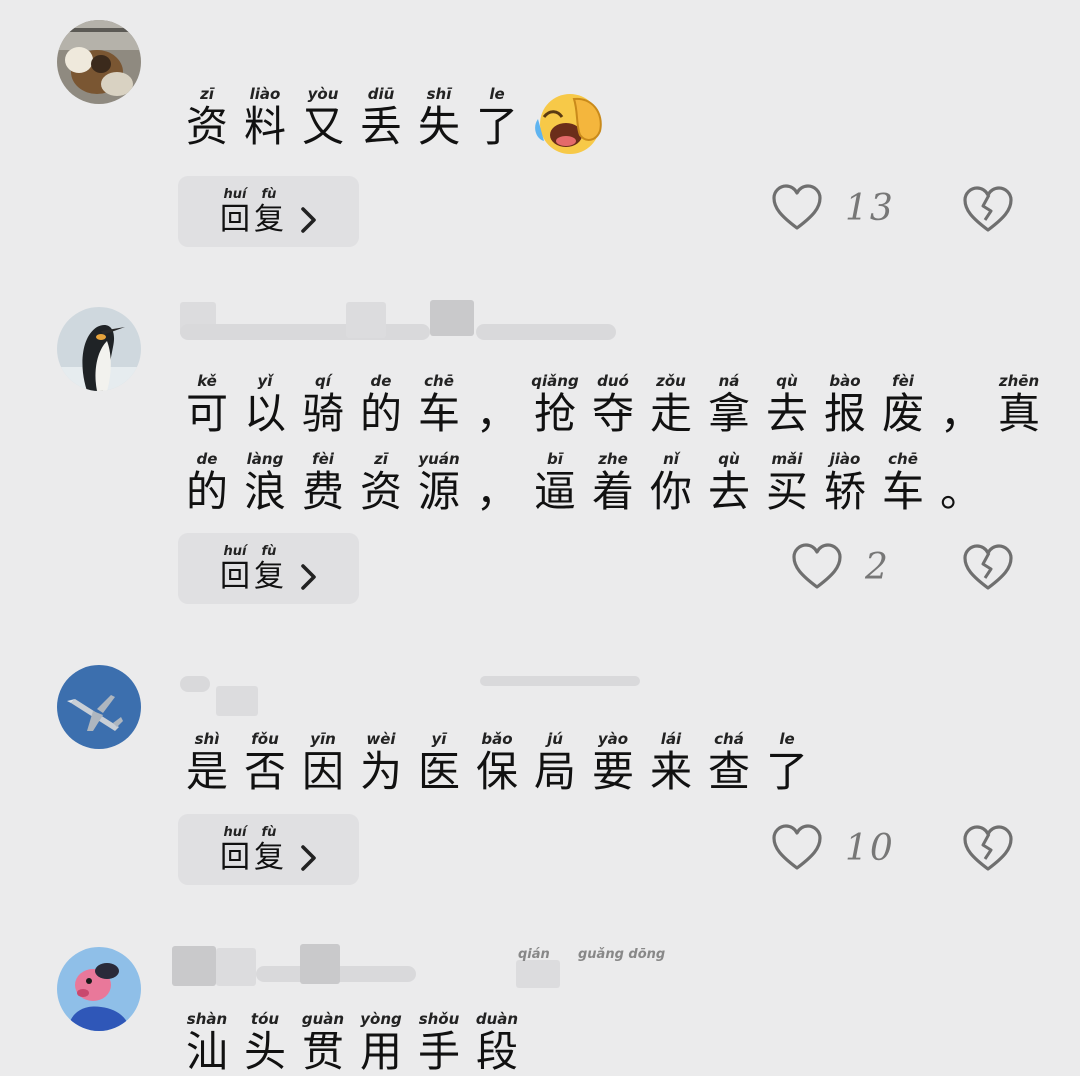  What do you see at coordinates (323, 1019) in the screenshot?
I see `pinyin: guàn` at bounding box center [323, 1019].